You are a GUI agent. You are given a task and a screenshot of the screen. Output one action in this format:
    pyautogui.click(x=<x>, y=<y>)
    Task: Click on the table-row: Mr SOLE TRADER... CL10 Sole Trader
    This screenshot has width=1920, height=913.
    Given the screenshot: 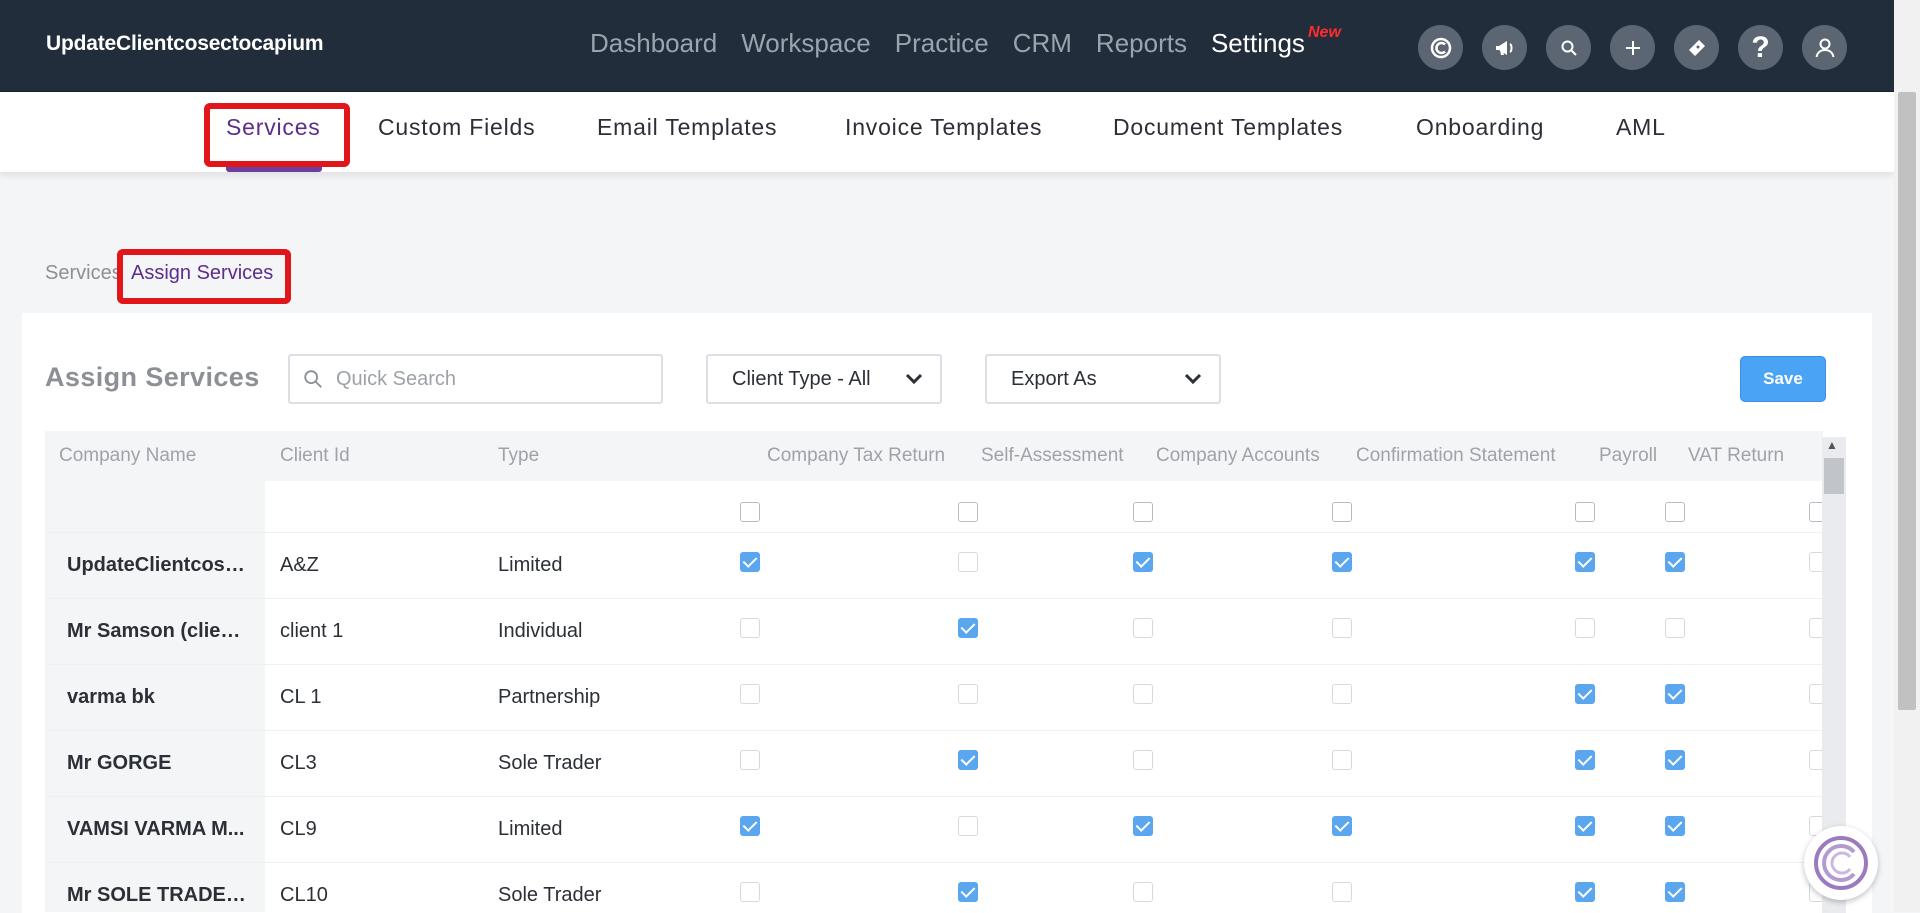 What is the action you would take?
    pyautogui.click(x=934, y=887)
    